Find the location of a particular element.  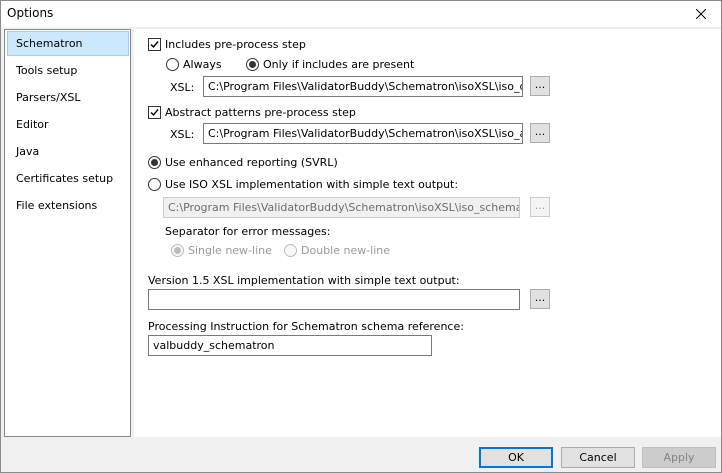

abstract-patterns-checkbox: Abstract patterns pre-process step is located at coordinates (258, 113).